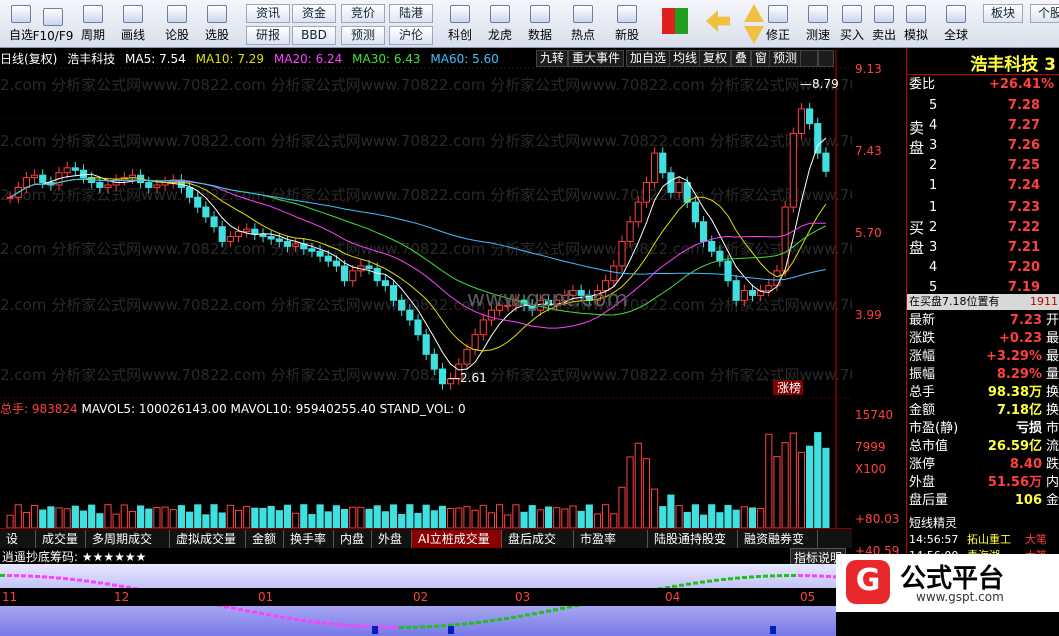  Describe the element at coordinates (983, 321) in the screenshot. I see `quote-stat-row: 最新 7.23 开` at that location.